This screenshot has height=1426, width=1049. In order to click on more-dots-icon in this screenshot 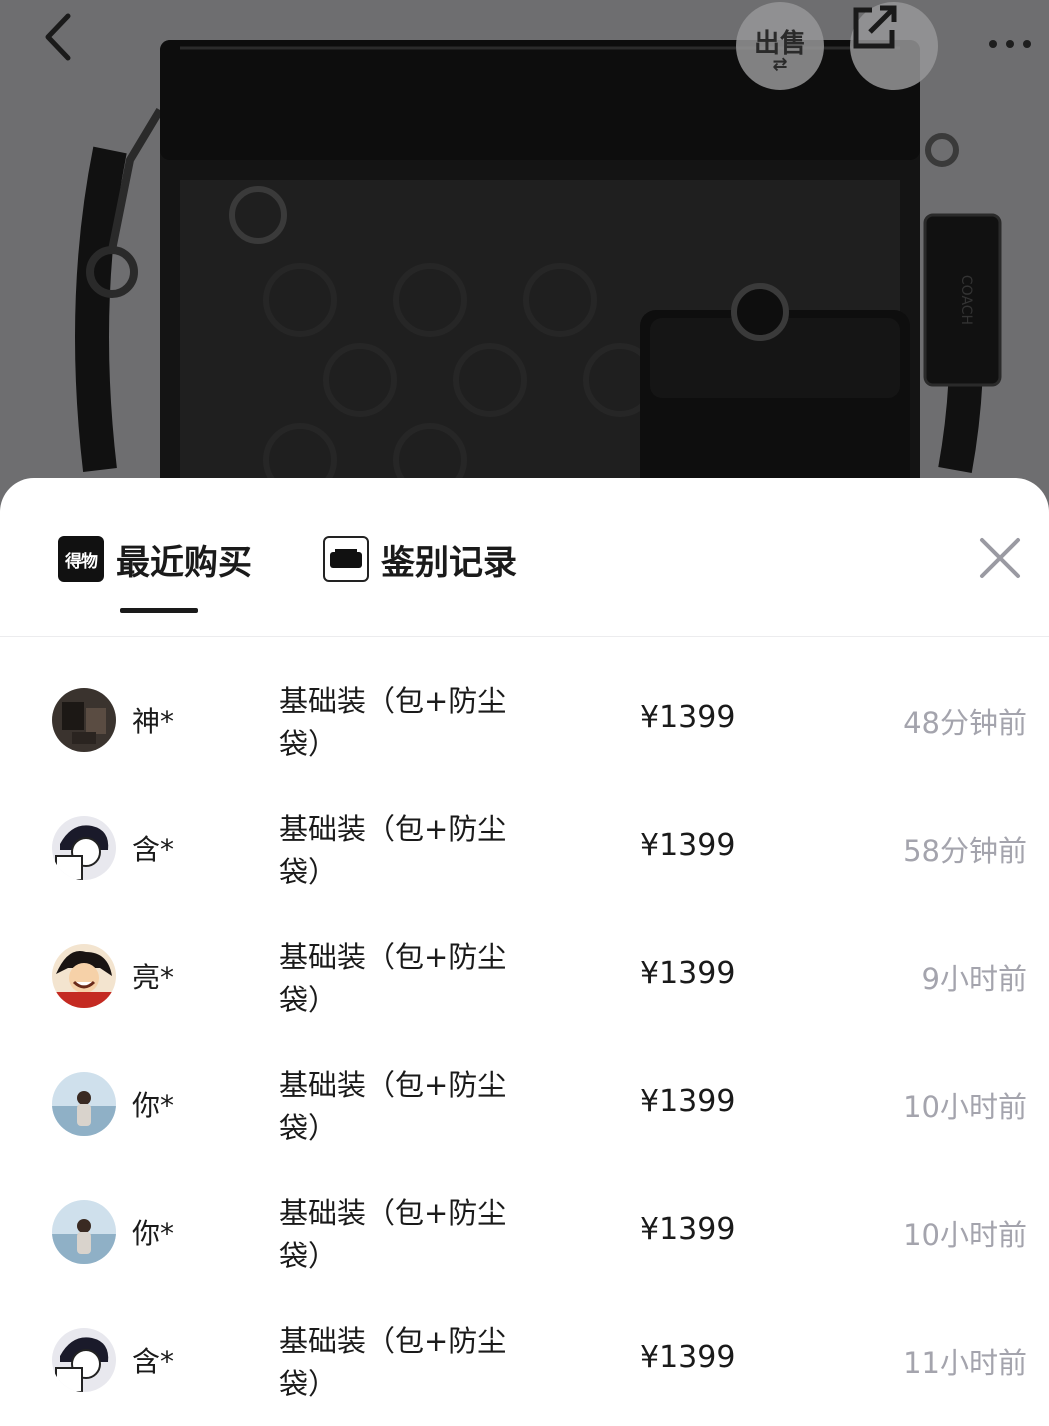, I will do `click(1010, 44)`.